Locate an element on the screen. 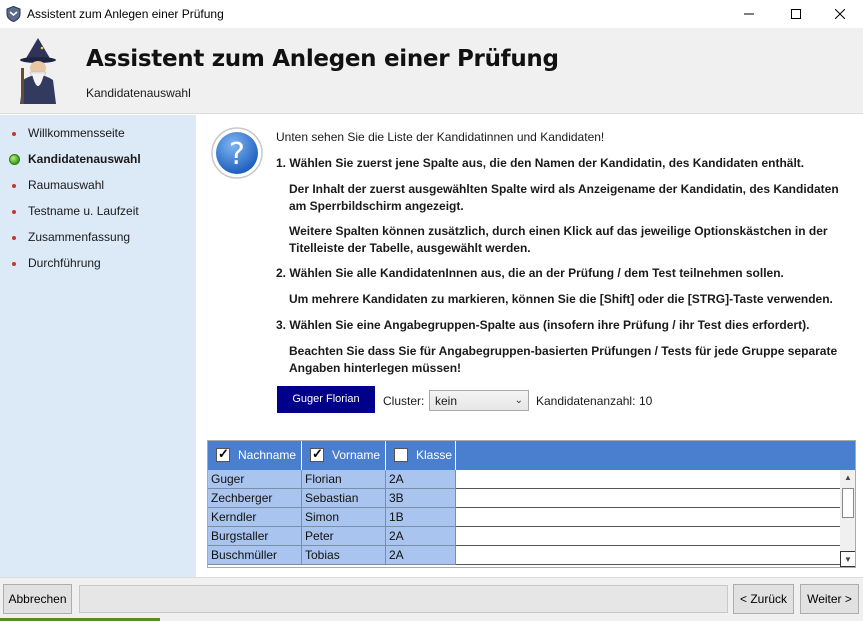 This screenshot has height=621, width=863. footer-bar: Abbrechen < Zurück Weiter > is located at coordinates (431, 599).